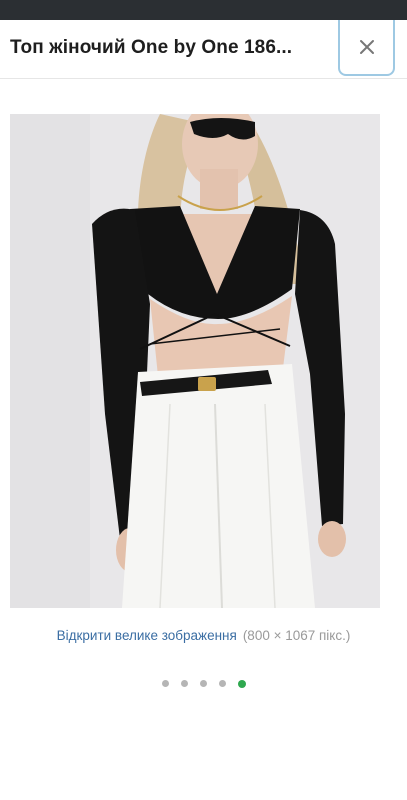 The height and width of the screenshot is (800, 407). I want to click on open-large-image-link: Відкрити велике зображення, so click(147, 635).